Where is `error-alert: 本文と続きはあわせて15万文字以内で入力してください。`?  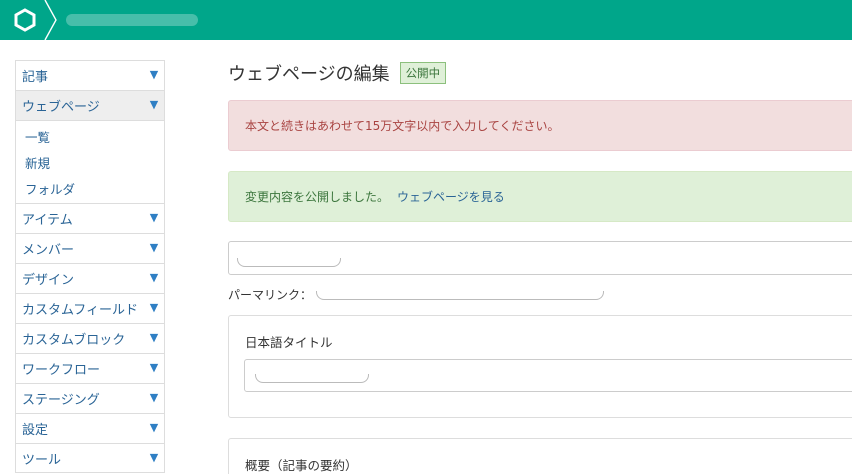
error-alert: 本文と続きはあわせて15万文字以内で入力してください。 is located at coordinates (540, 125).